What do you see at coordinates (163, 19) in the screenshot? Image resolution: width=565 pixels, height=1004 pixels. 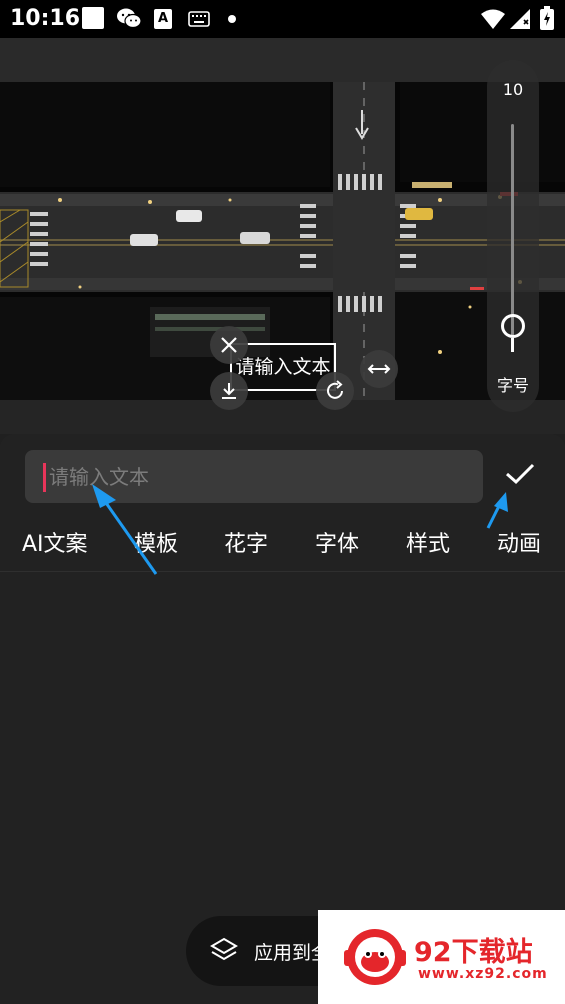 I see `text-a-icon: A` at bounding box center [163, 19].